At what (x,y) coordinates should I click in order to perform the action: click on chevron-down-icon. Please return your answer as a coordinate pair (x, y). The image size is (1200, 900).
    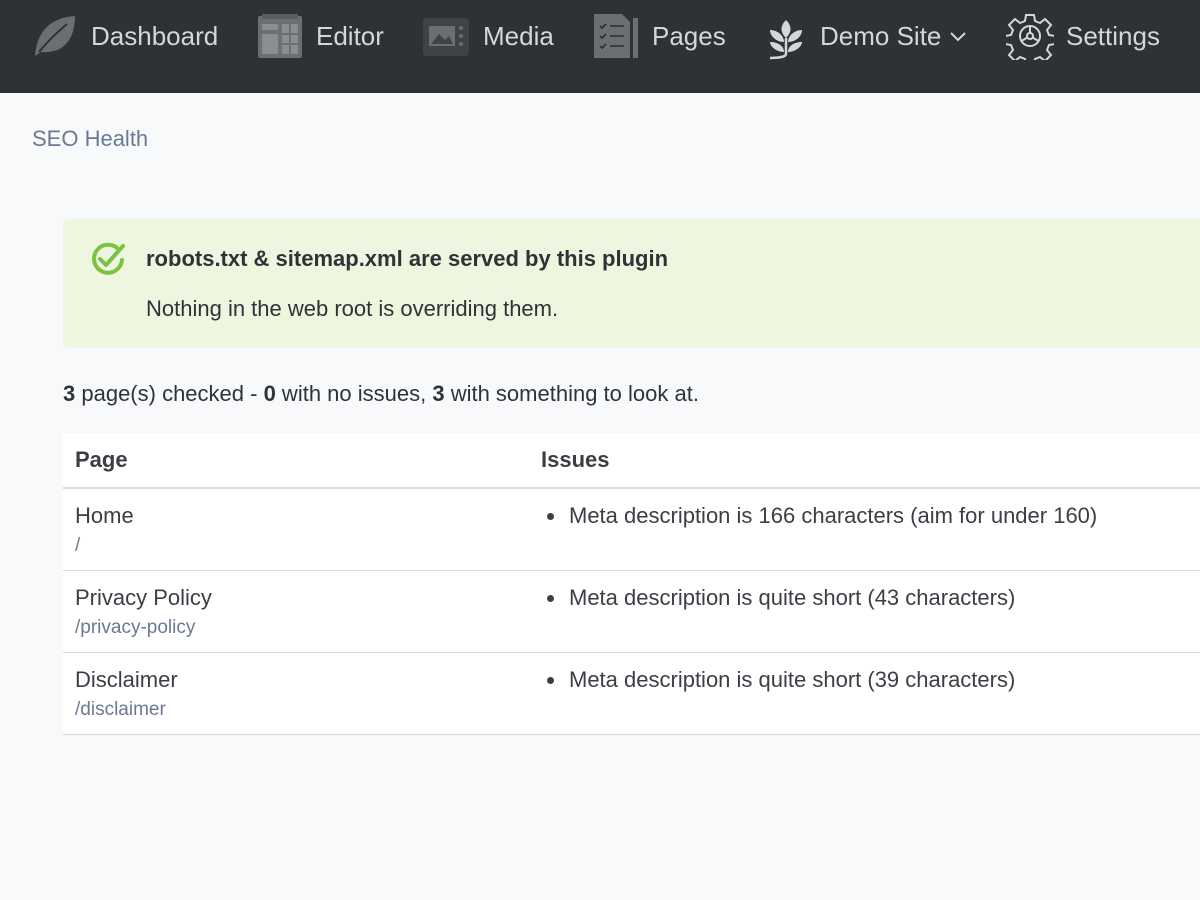
    Looking at the image, I should click on (958, 36).